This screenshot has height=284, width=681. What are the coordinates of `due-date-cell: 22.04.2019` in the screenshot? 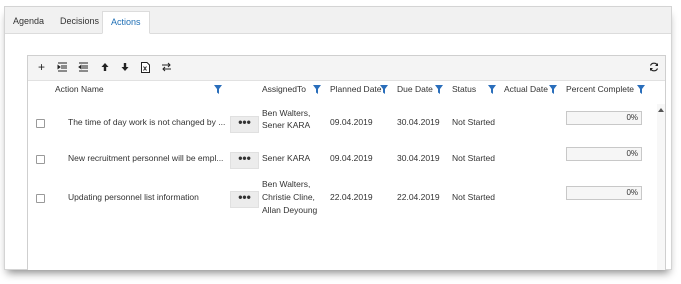 It's located at (418, 197).